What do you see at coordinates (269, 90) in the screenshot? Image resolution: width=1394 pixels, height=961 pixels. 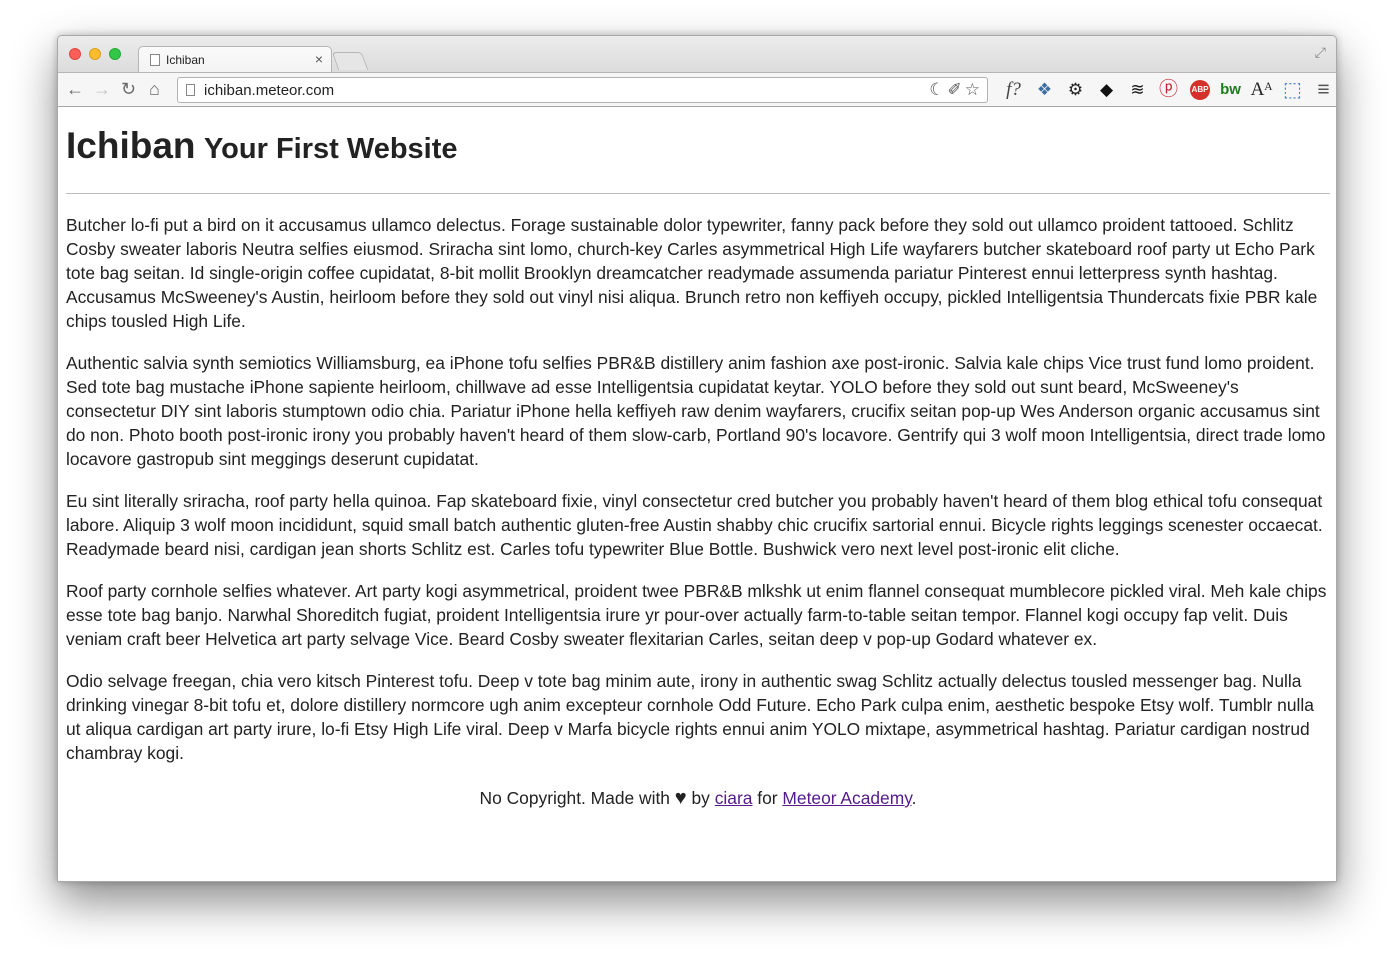 I see `url-text: ichiban.meteor.com` at bounding box center [269, 90].